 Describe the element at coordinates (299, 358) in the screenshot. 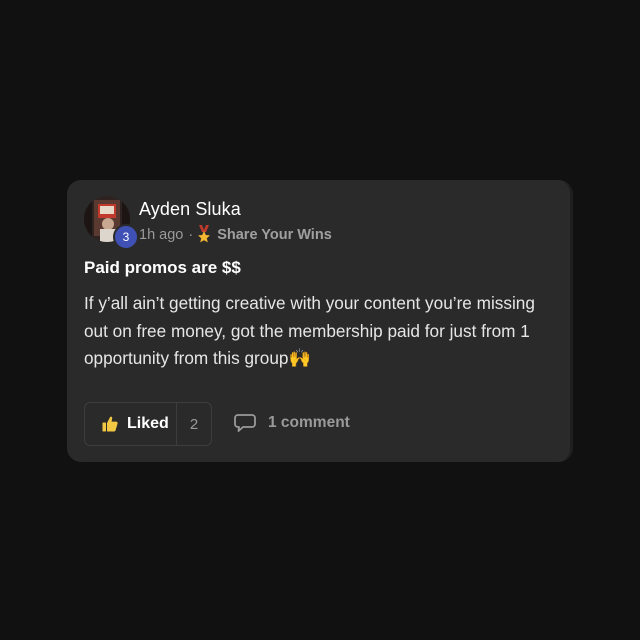

I see `raised-hands-emoji: 🙌` at that location.